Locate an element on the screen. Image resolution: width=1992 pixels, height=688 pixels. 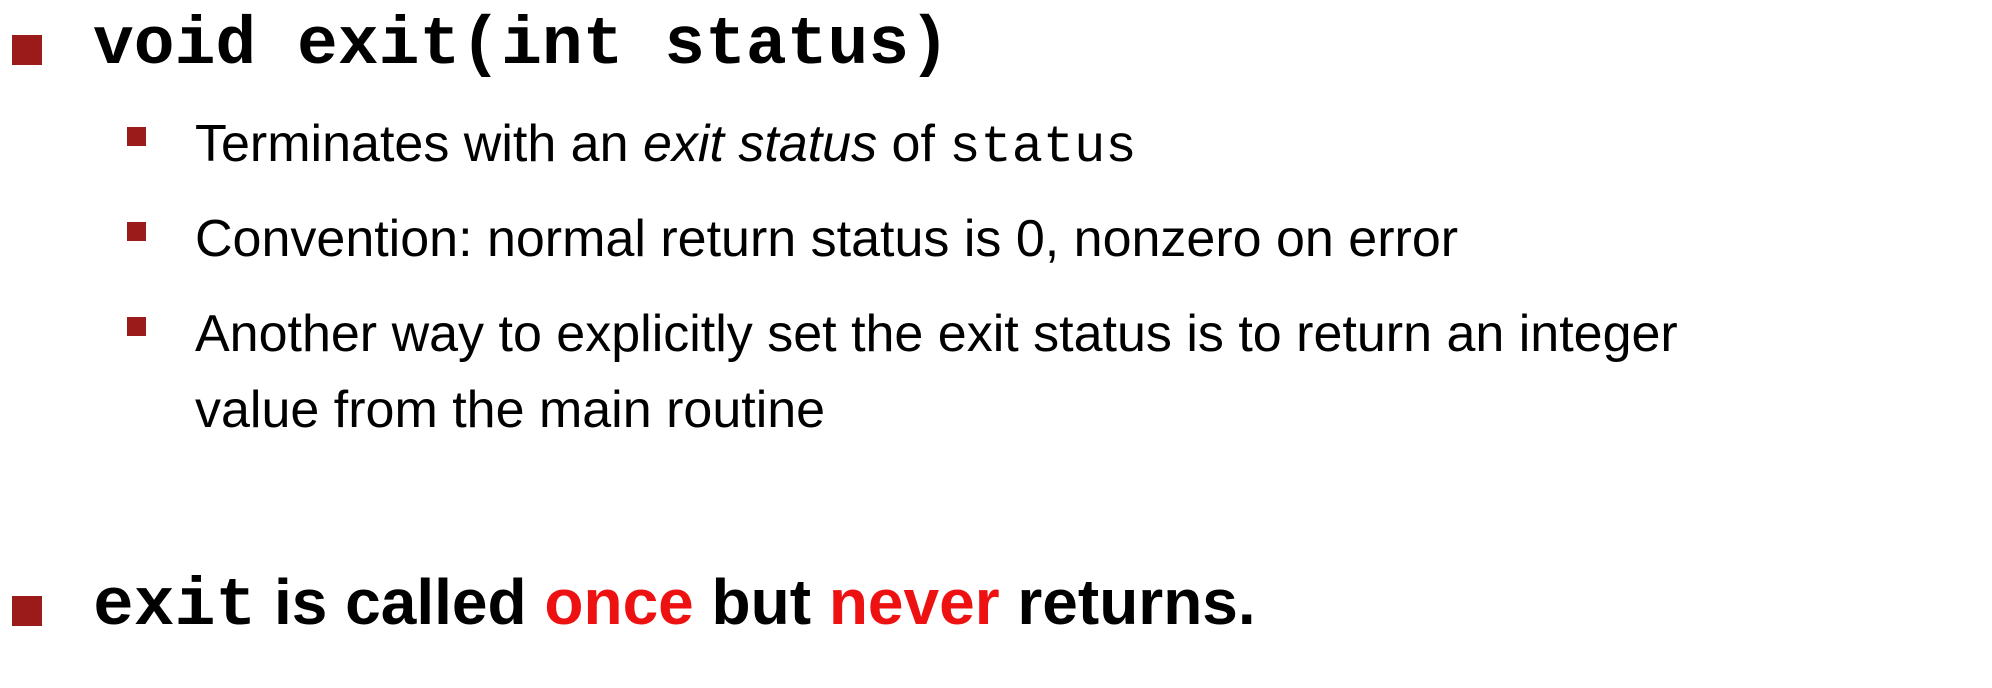
sub-bullet-1: Terminates with an exit status of status is located at coordinates (666, 146).